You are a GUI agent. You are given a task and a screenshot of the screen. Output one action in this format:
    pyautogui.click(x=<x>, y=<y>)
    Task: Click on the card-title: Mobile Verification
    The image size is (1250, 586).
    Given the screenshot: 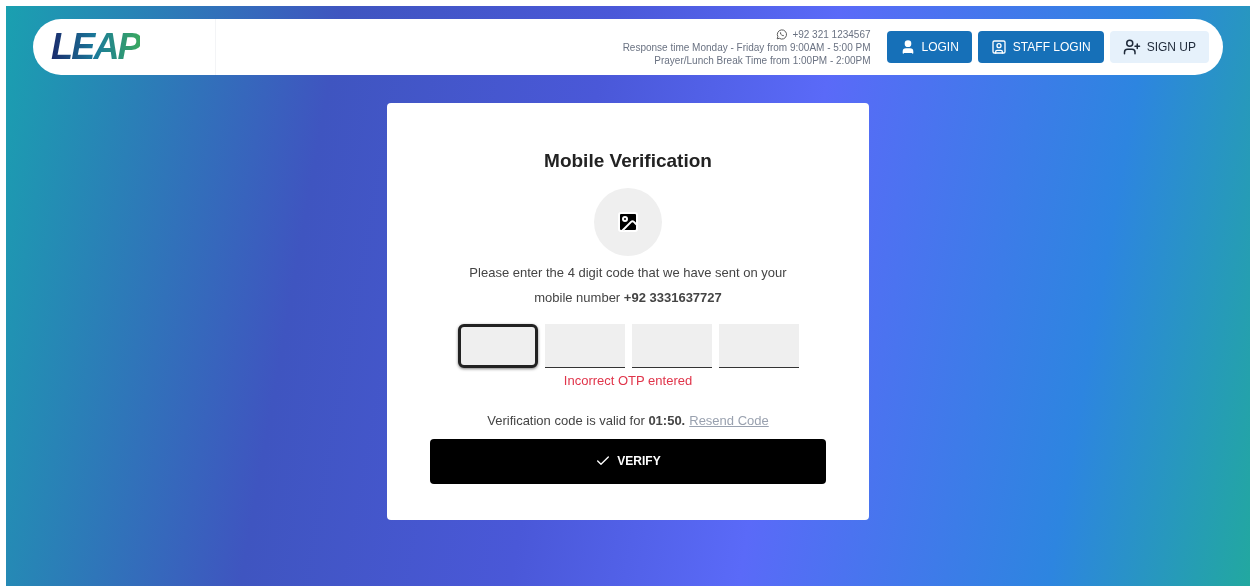 What is the action you would take?
    pyautogui.click(x=628, y=161)
    